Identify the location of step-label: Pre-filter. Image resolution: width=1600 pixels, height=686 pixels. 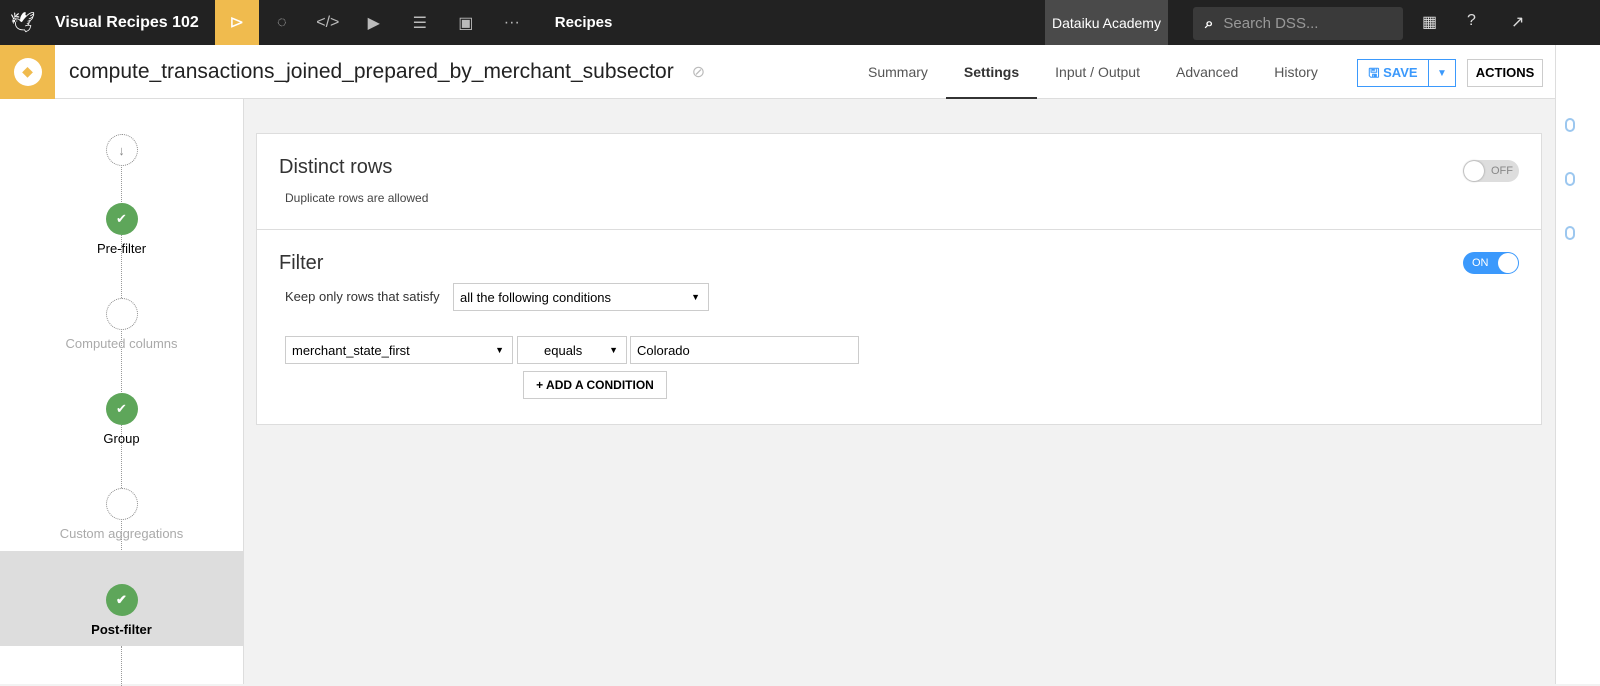
(121, 248).